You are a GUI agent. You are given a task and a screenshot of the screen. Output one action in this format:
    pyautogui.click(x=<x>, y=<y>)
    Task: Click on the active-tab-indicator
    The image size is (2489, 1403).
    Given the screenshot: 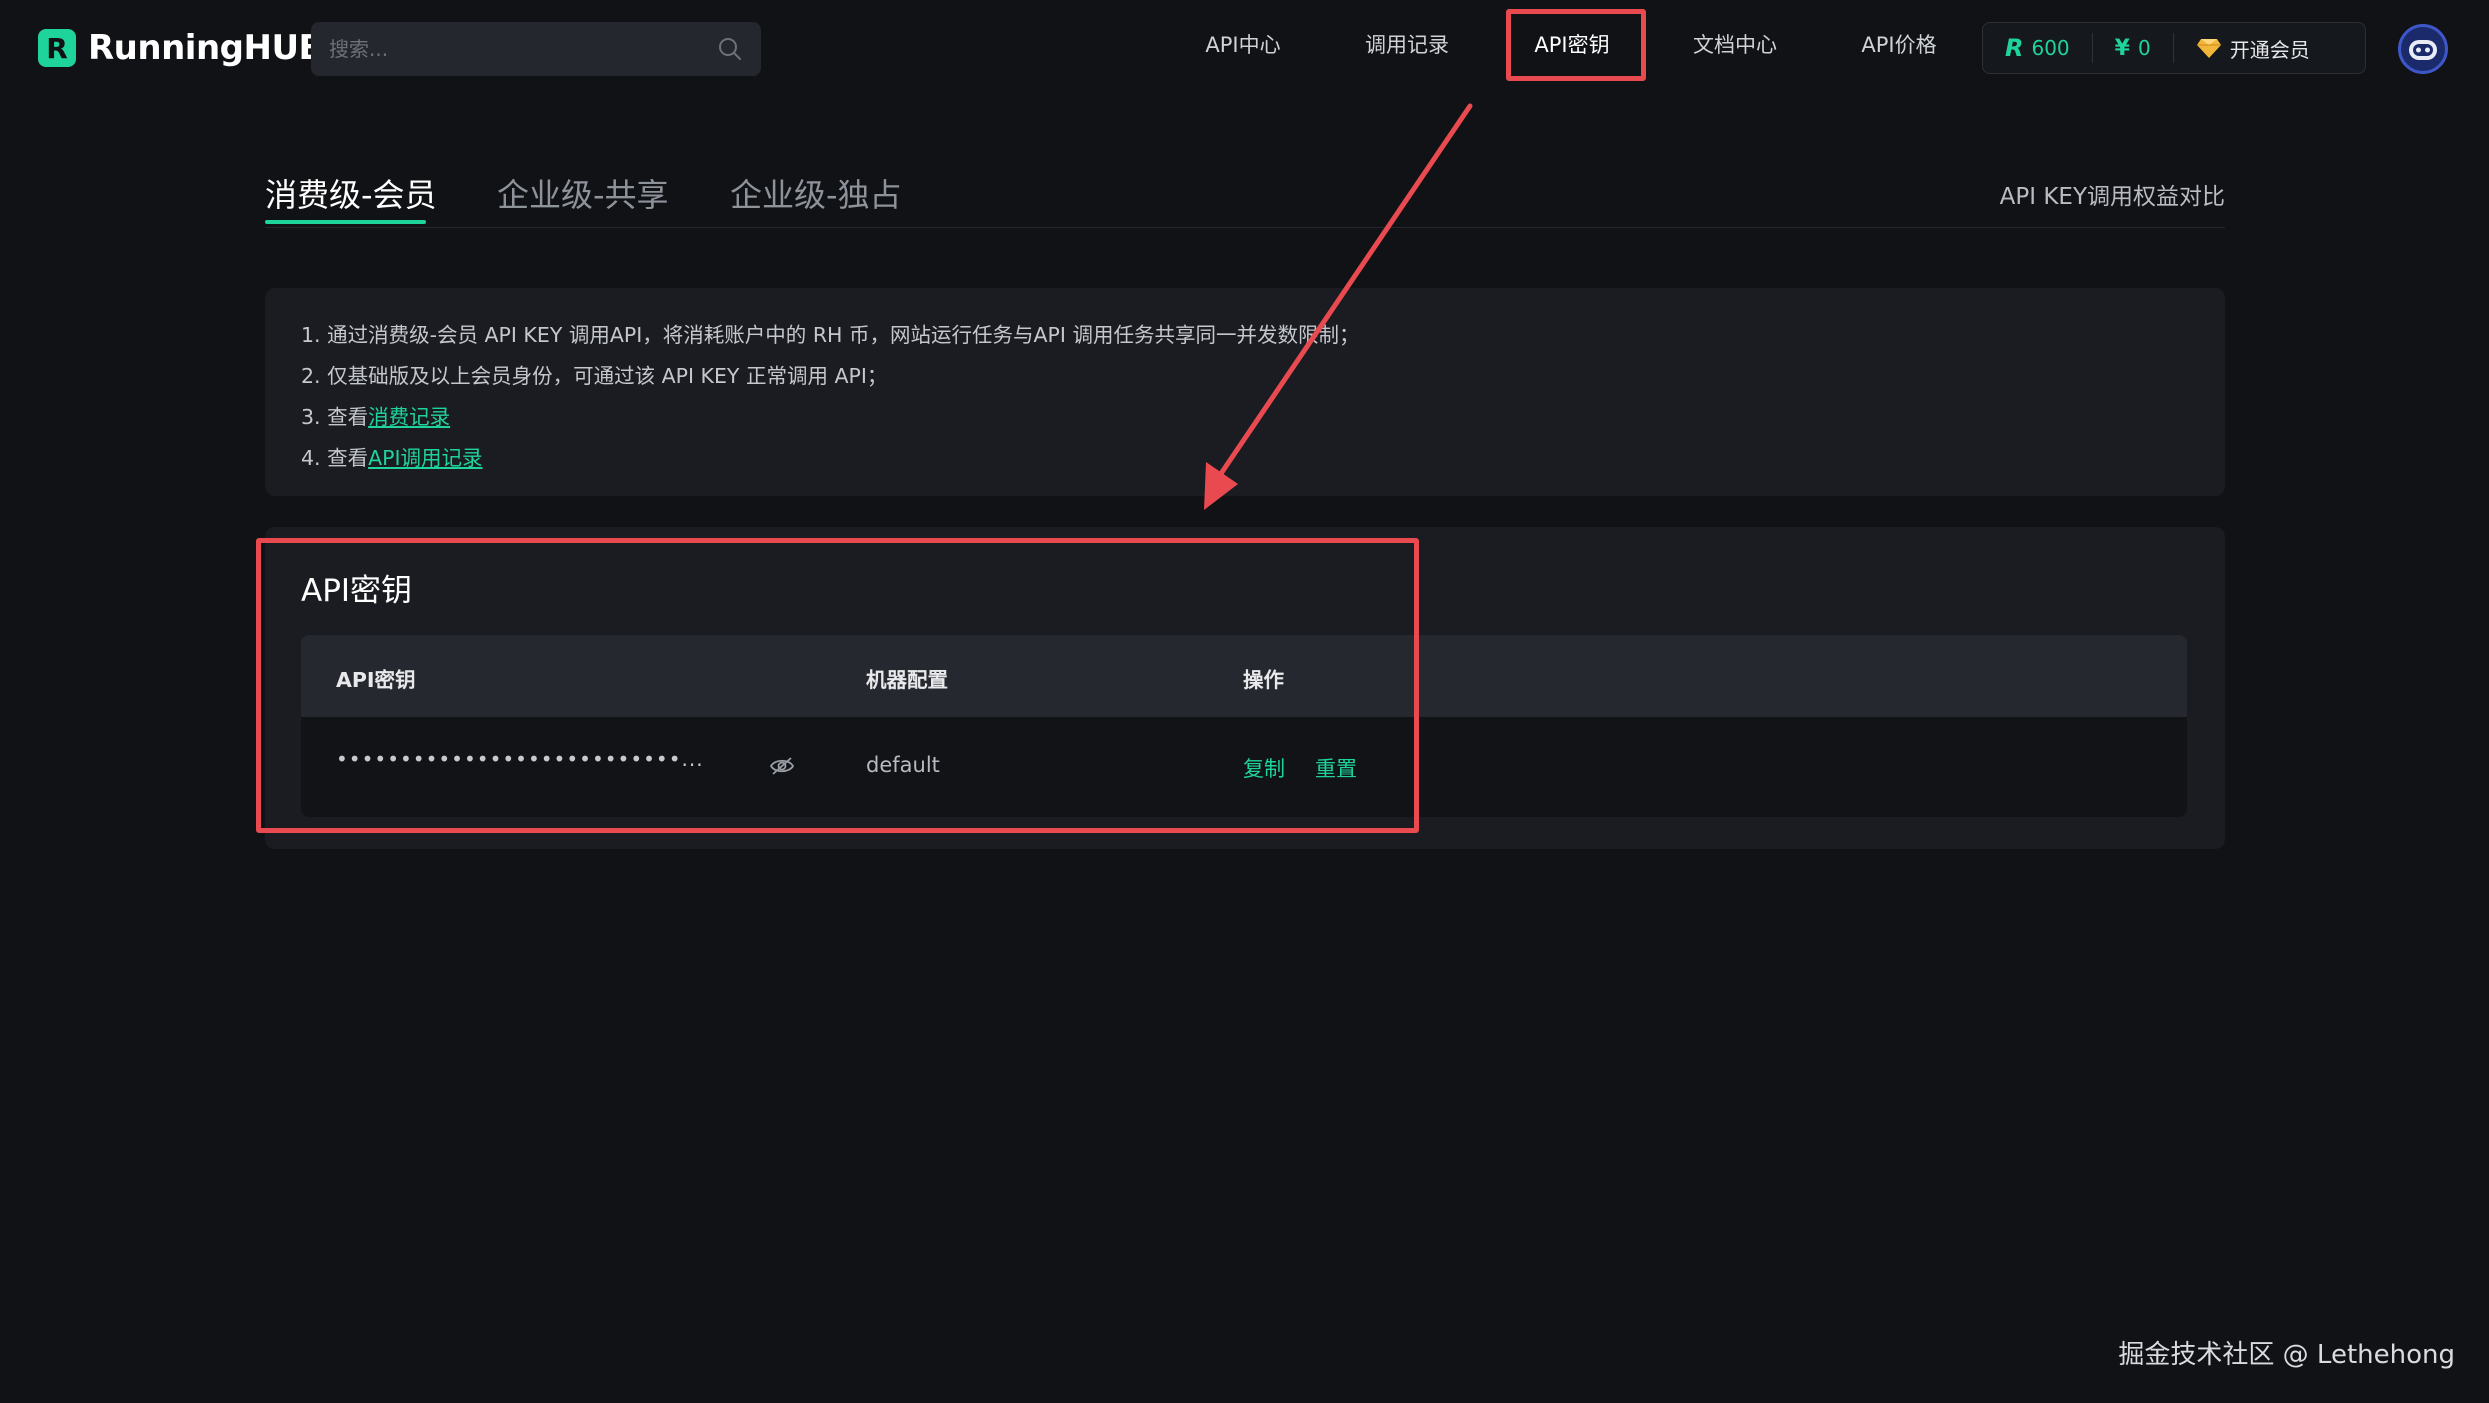 What is the action you would take?
    pyautogui.click(x=345, y=222)
    